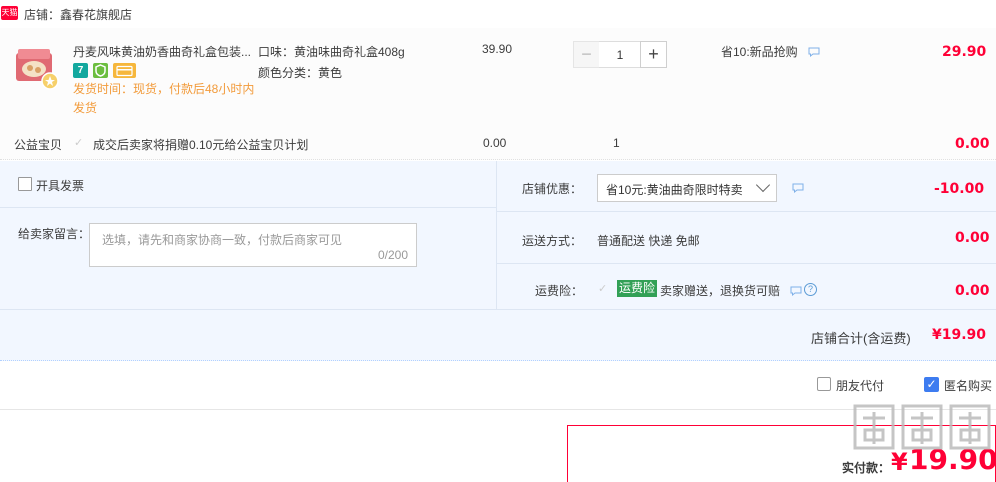  Describe the element at coordinates (959, 335) in the screenshot. I see `shop-total-value: ¥19.90` at that location.